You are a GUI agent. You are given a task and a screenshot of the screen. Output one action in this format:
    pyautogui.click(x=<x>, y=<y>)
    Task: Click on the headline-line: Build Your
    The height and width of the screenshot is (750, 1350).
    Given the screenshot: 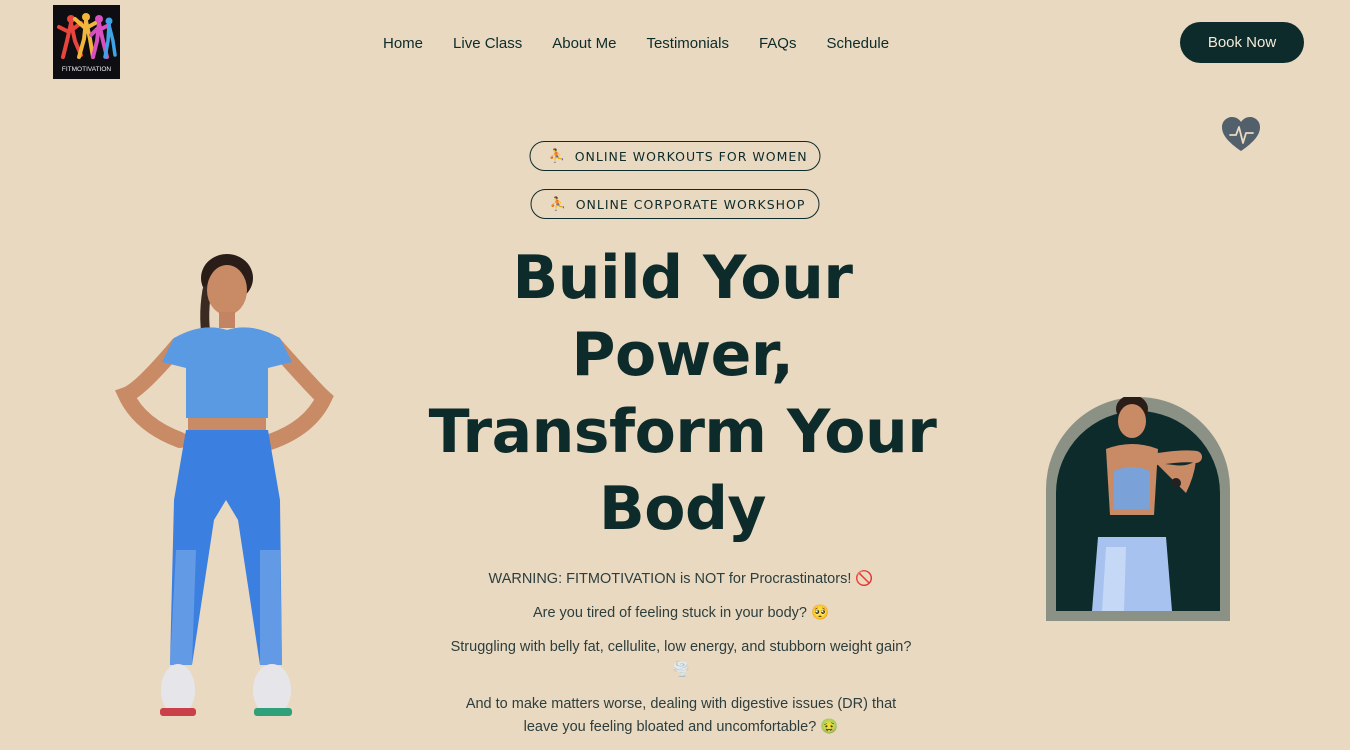 What is the action you would take?
    pyautogui.click(x=682, y=278)
    